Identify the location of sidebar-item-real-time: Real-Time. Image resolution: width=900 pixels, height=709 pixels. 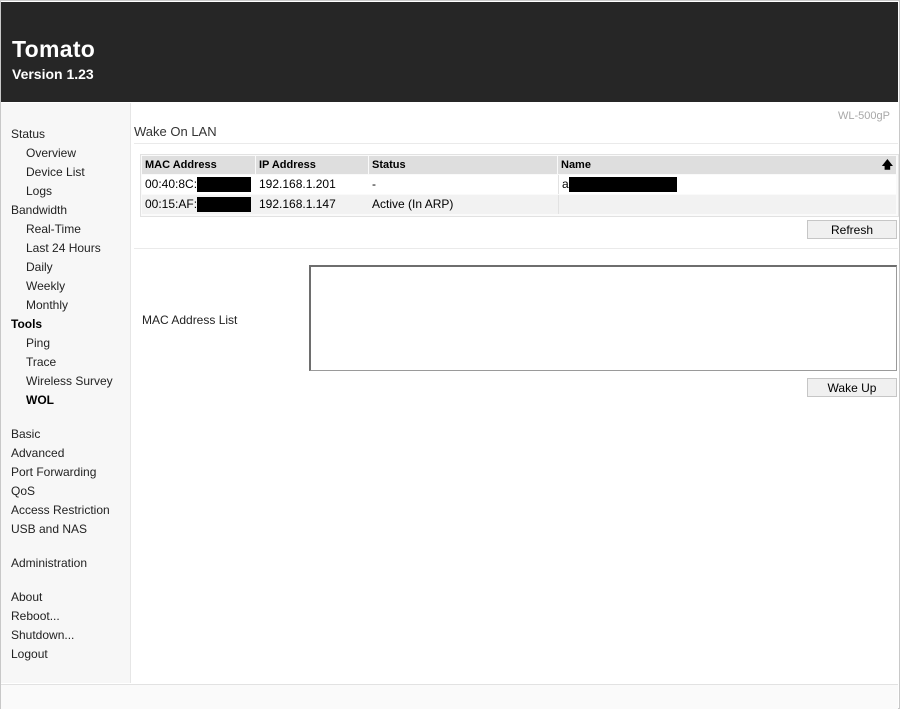
(53, 229).